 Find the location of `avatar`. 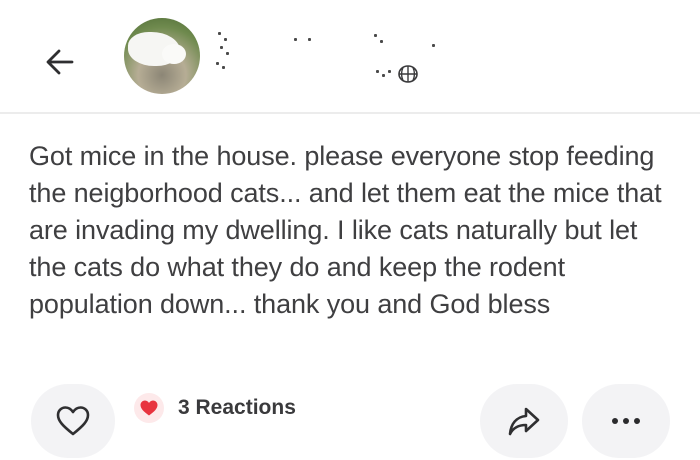

avatar is located at coordinates (162, 56).